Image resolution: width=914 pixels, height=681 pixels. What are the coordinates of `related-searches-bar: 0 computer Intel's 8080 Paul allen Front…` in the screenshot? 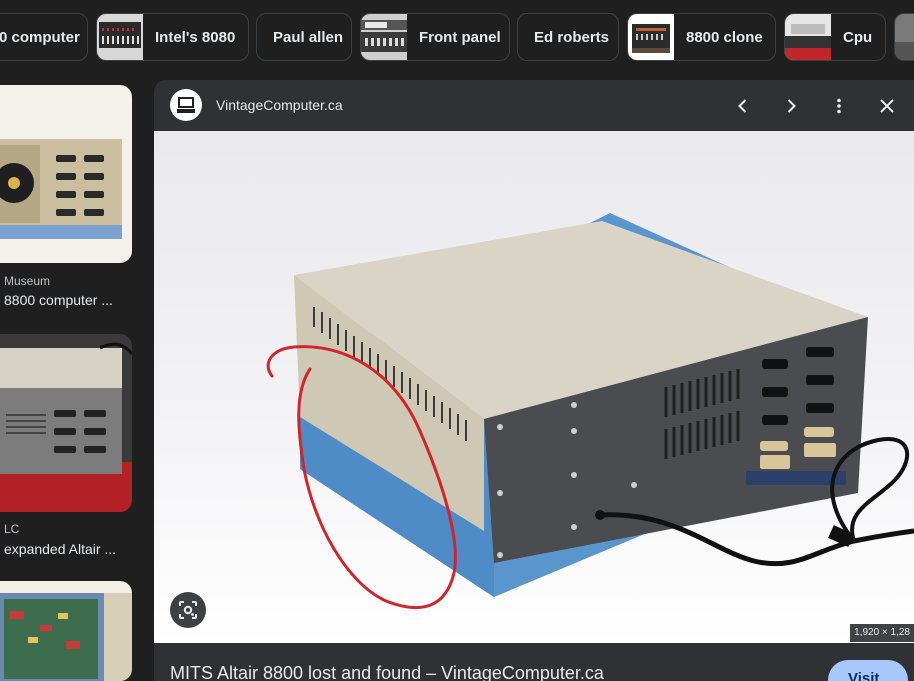 It's located at (457, 37).